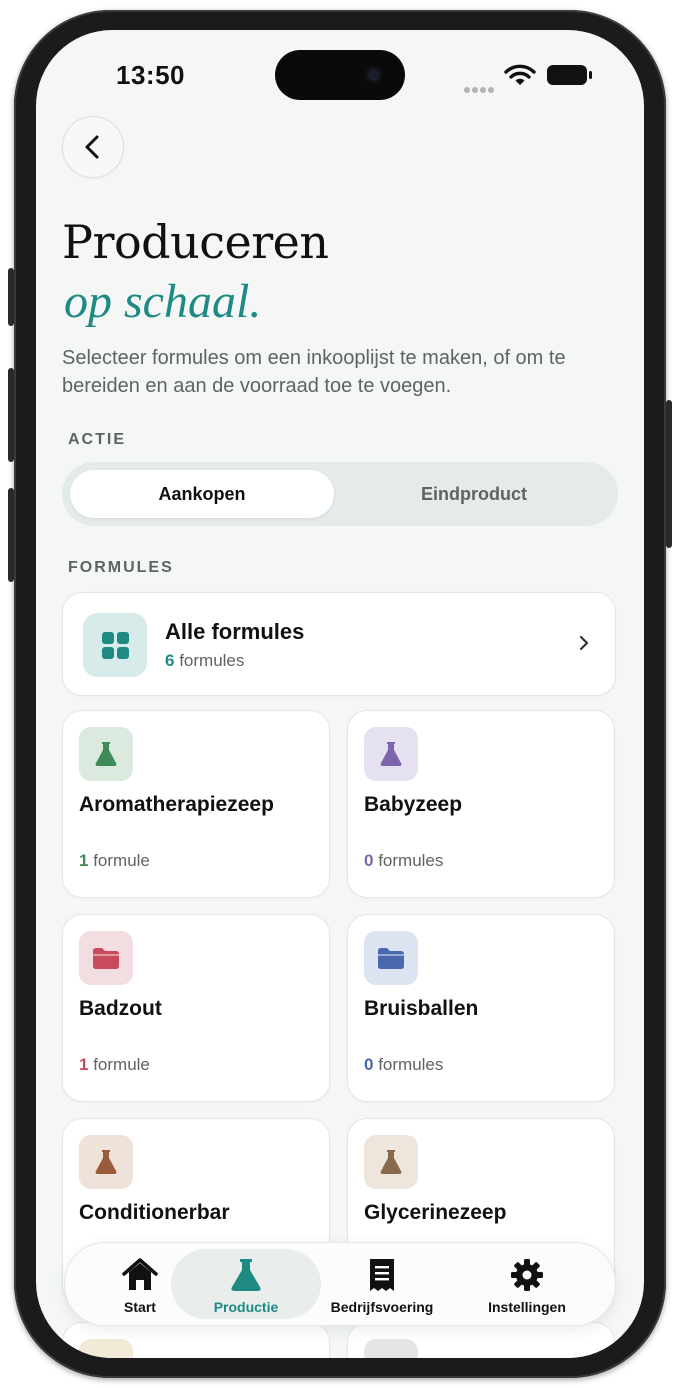 This screenshot has height=1388, width=680. Describe the element at coordinates (474, 494) in the screenshot. I see `segment-eindproduct: Eindproduct` at that location.